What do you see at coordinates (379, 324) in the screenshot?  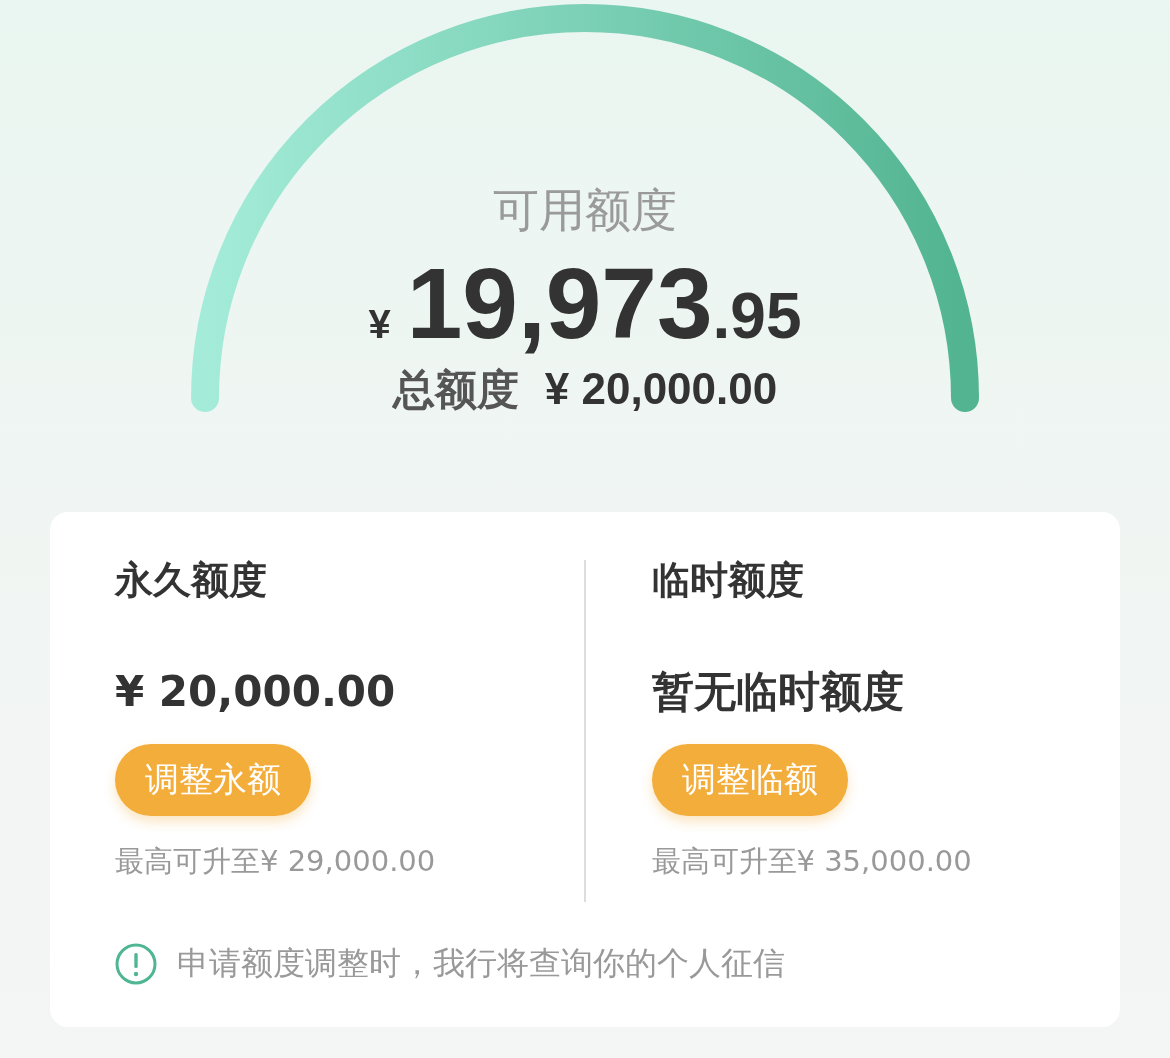 I see `currency-sign: ¥` at bounding box center [379, 324].